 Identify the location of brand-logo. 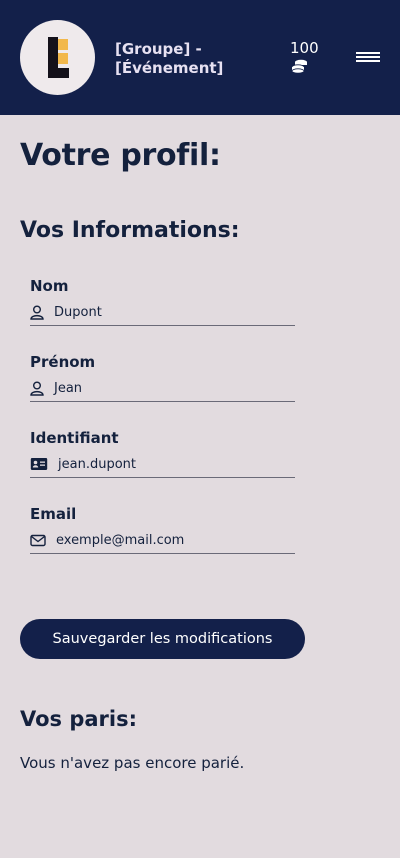
(57, 57).